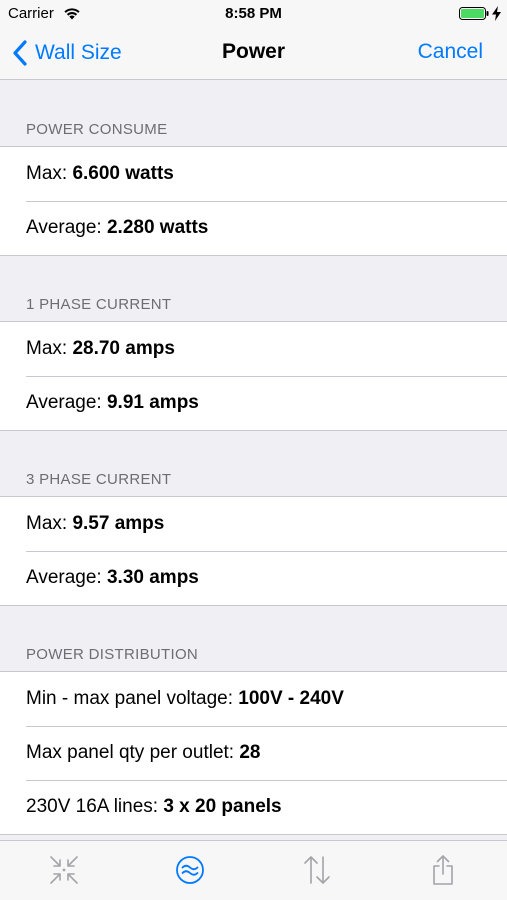 This screenshot has width=507, height=900. I want to click on row-value: 3.30 amps, so click(152, 577).